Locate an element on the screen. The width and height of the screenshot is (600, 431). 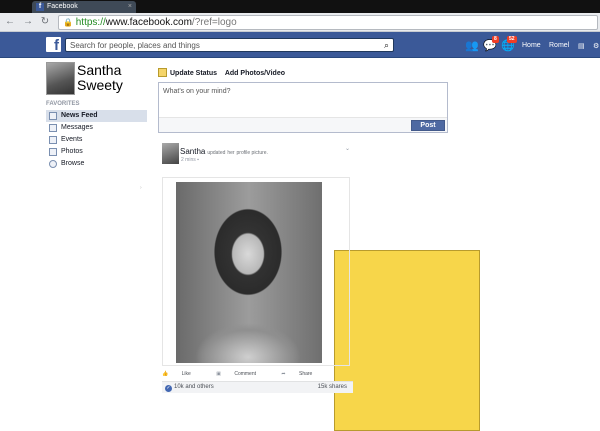
story-timestamp: 2 mins ▪ is located at coordinates (190, 160).